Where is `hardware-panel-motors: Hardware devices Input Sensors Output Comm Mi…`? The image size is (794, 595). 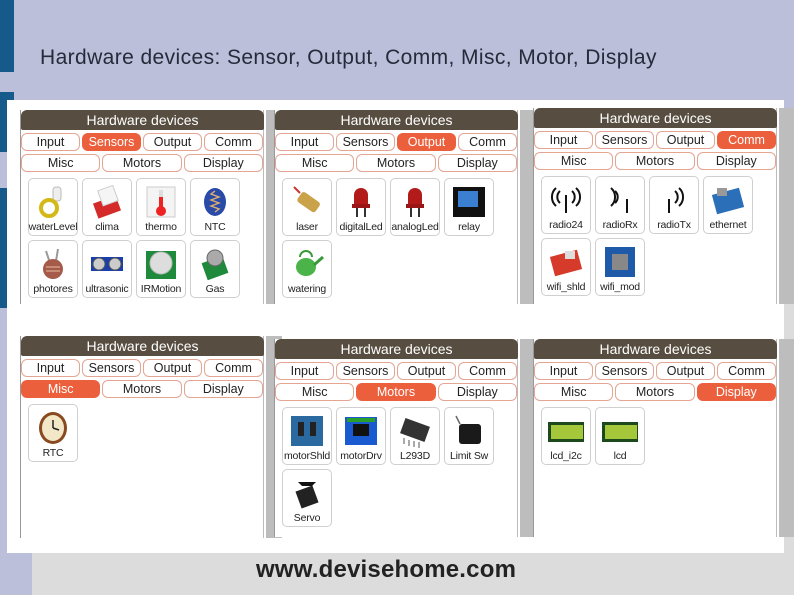
hardware-panel-motors: Hardware devices Input Sensors Output Comm Mi… is located at coordinates (405, 438).